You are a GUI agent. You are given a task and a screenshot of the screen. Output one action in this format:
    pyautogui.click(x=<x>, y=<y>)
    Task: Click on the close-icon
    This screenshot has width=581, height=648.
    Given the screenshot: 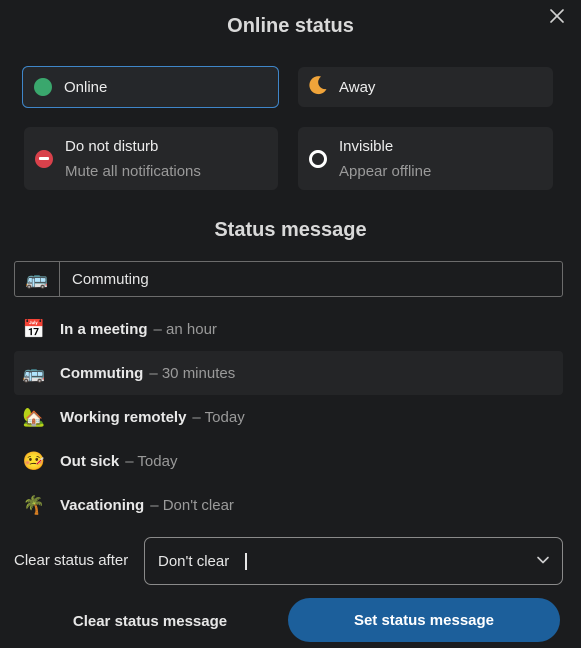 What is the action you would take?
    pyautogui.click(x=557, y=16)
    